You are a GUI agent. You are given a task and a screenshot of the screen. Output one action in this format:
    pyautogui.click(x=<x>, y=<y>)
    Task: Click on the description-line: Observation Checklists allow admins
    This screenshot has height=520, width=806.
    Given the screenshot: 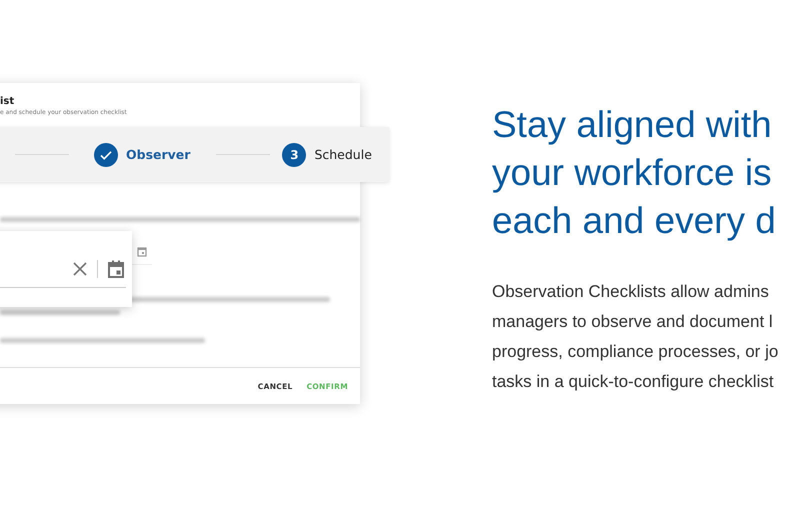 What is the action you would take?
    pyautogui.click(x=630, y=292)
    